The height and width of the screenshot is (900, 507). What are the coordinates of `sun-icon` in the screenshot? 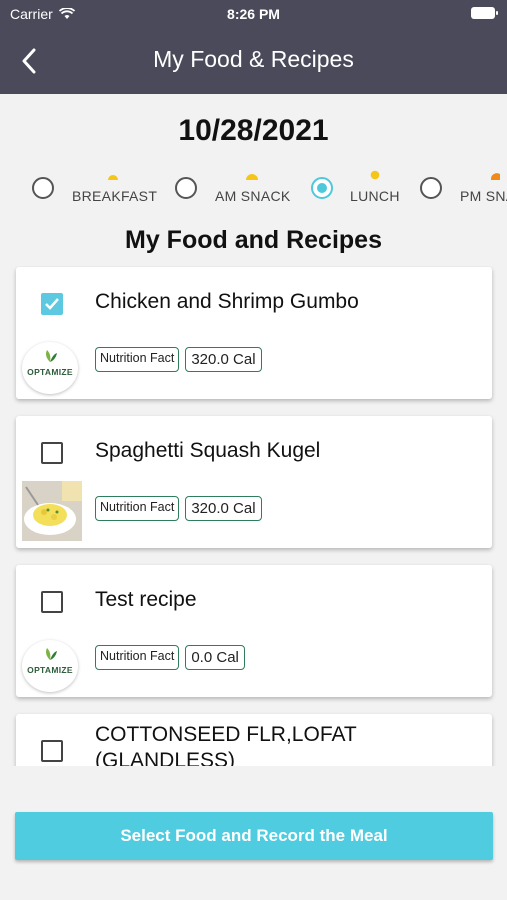 It's located at (252, 177).